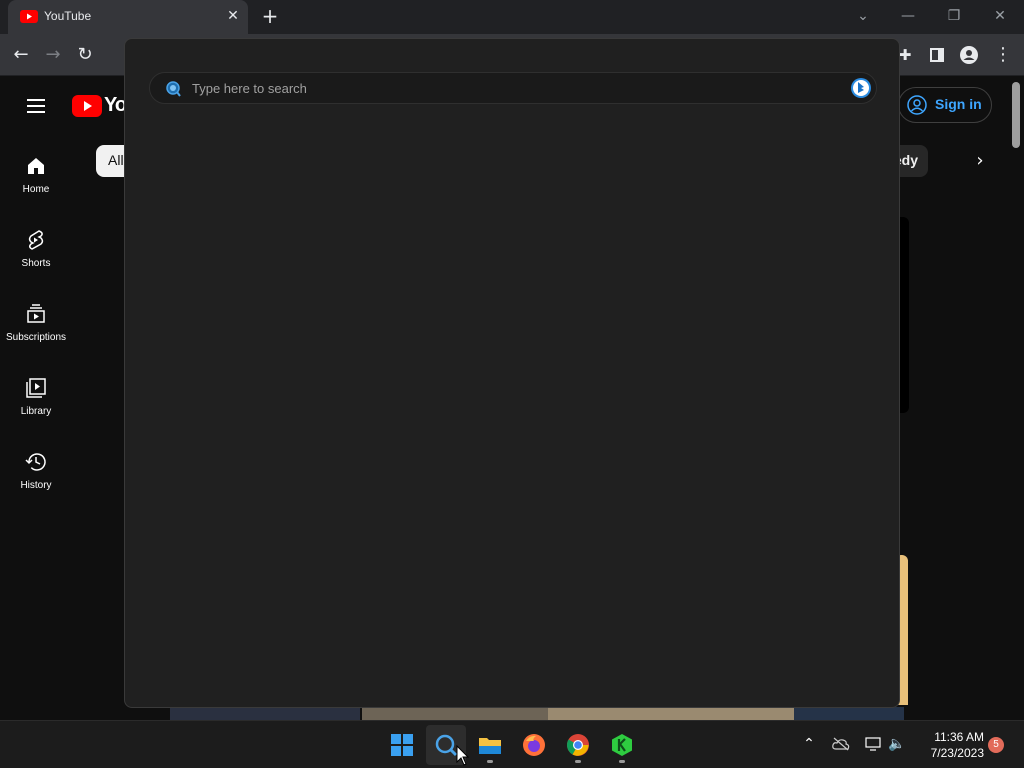  I want to click on hamburger-menu-icon, so click(36, 107).